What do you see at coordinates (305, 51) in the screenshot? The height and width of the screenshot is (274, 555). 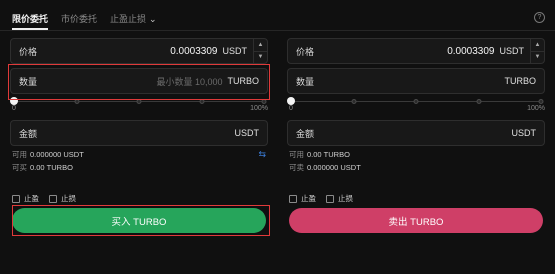 I see `sell-price-label: 价格` at bounding box center [305, 51].